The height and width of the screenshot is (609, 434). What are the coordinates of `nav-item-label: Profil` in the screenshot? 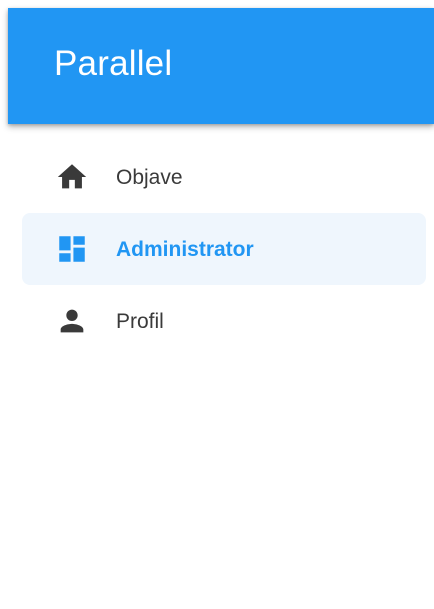 It's located at (140, 321).